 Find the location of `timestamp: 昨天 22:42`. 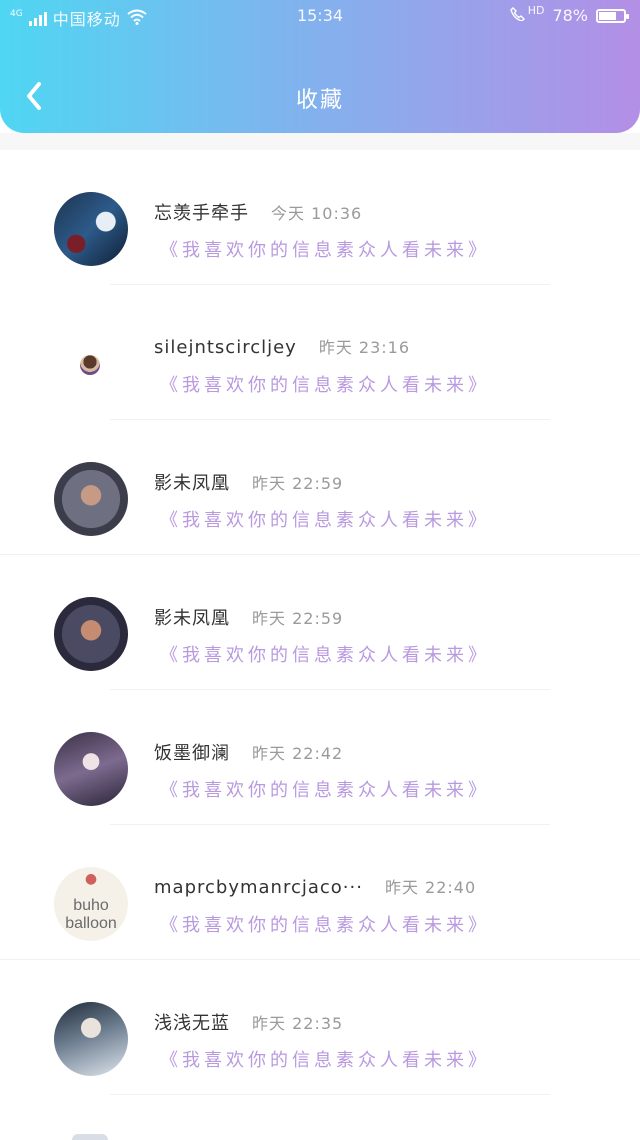

timestamp: 昨天 22:42 is located at coordinates (298, 753).